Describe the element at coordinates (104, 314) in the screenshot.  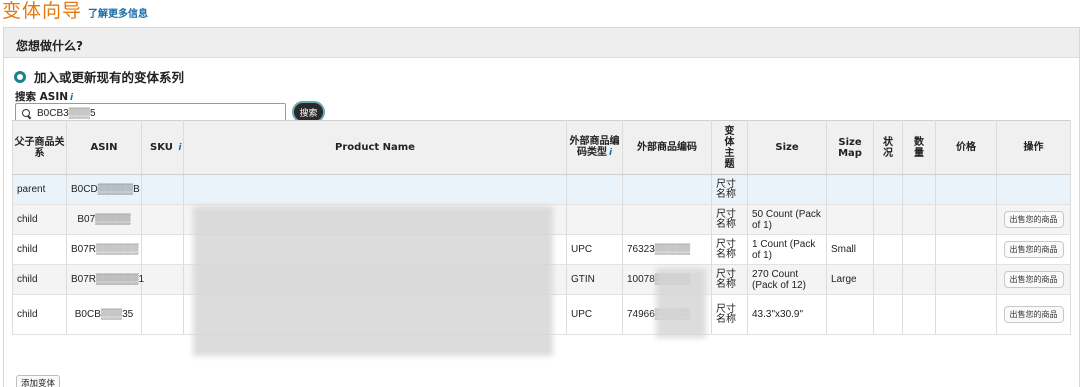
I see `cell-asin: B0CB▒▒▒35` at that location.